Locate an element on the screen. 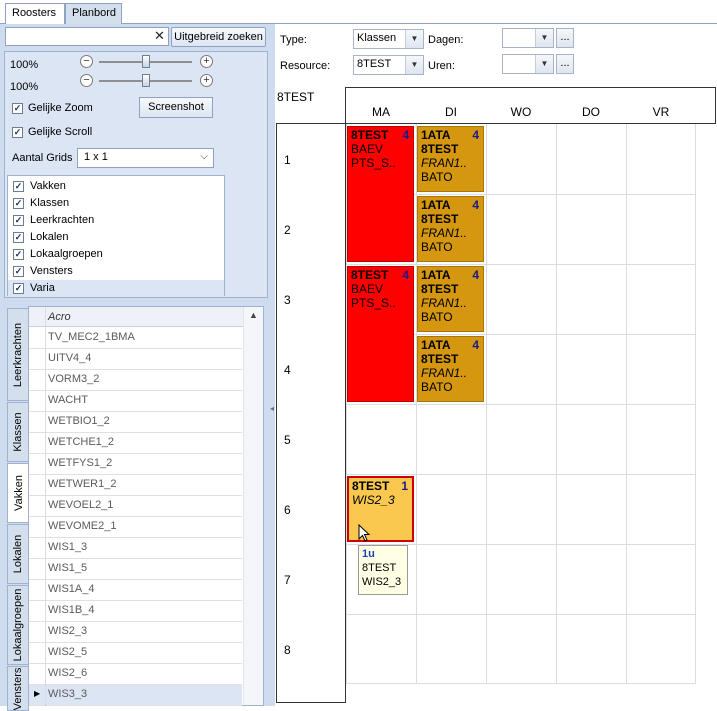  type-select: Klassen ▼ is located at coordinates (388, 39).